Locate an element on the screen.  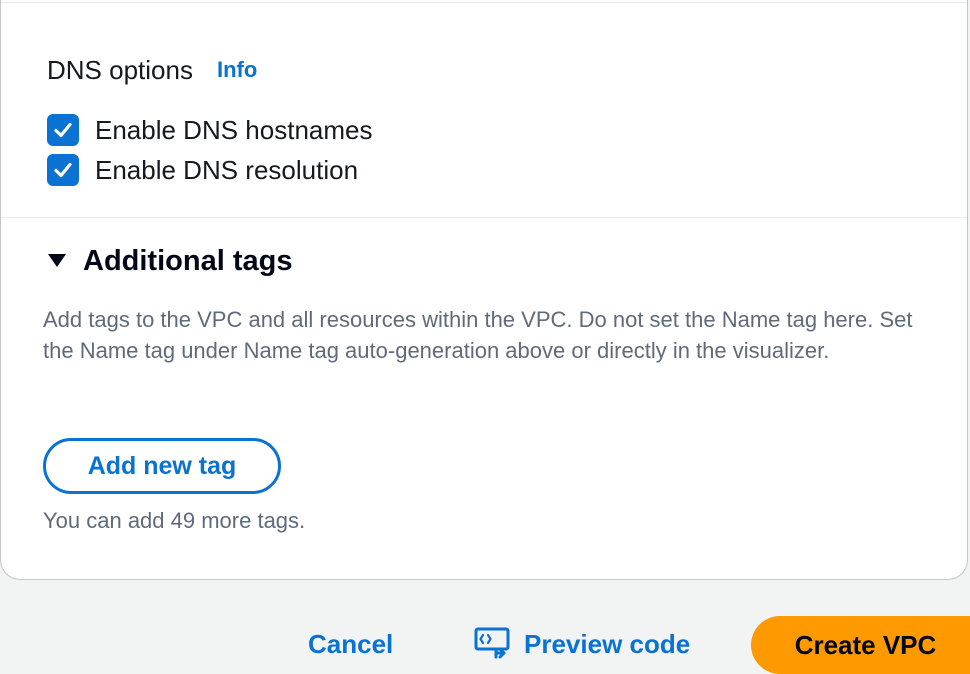
tags-remaining-hint: You can add 49 more tags. is located at coordinates (174, 520).